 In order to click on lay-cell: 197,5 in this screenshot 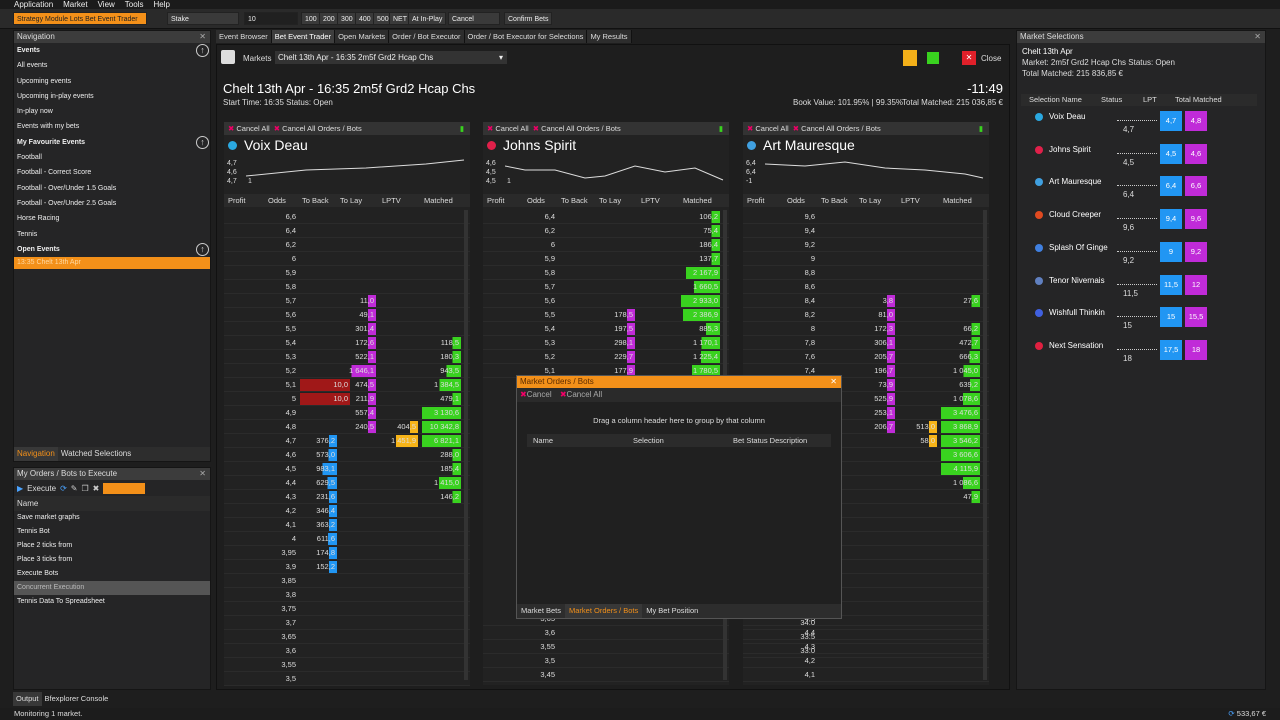, I will do `click(616, 329)`.